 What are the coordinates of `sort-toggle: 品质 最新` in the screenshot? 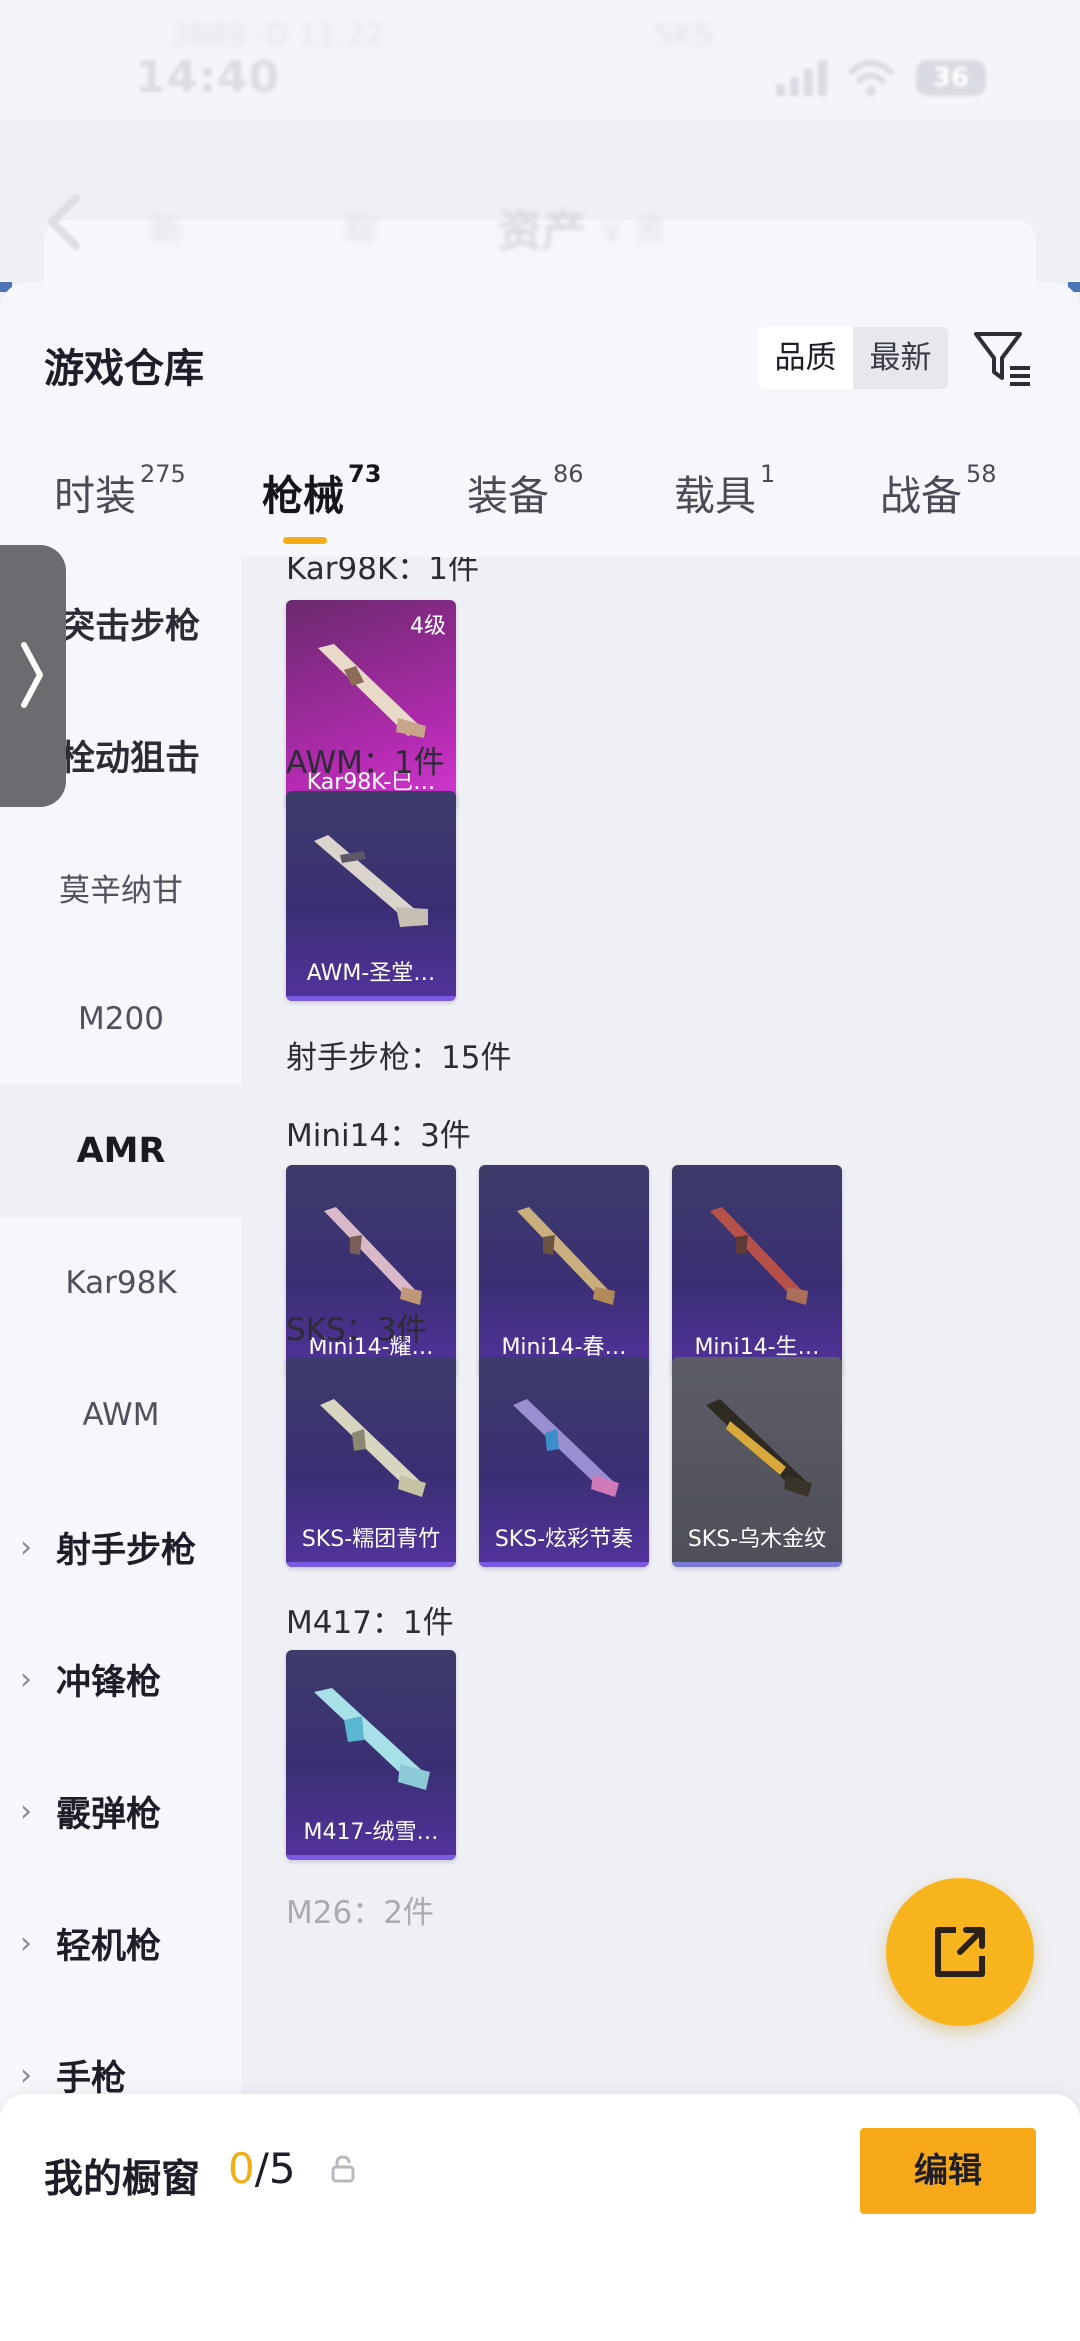 It's located at (853, 358).